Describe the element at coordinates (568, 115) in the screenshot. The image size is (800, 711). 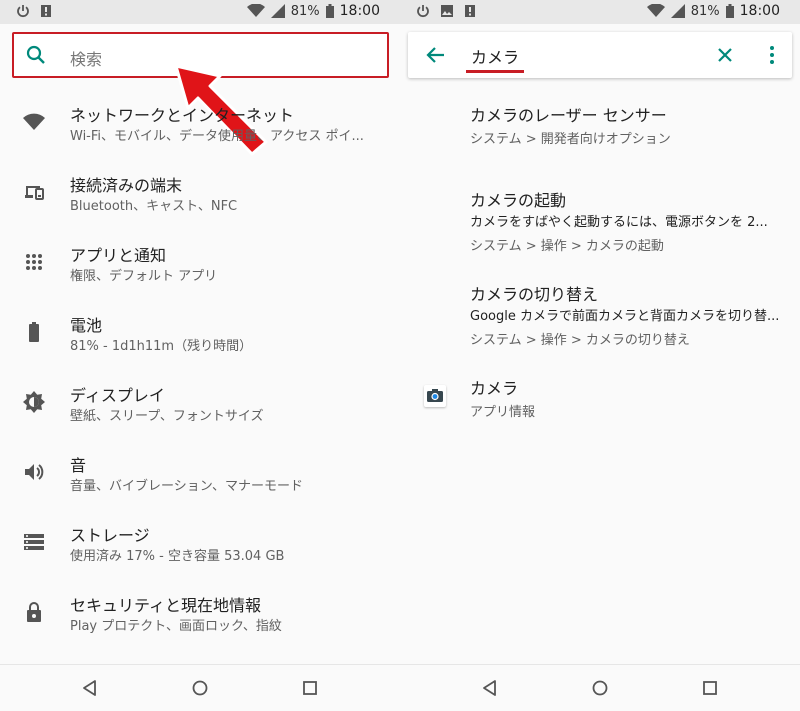
I see `result-title: カメラのレーザー センサー` at that location.